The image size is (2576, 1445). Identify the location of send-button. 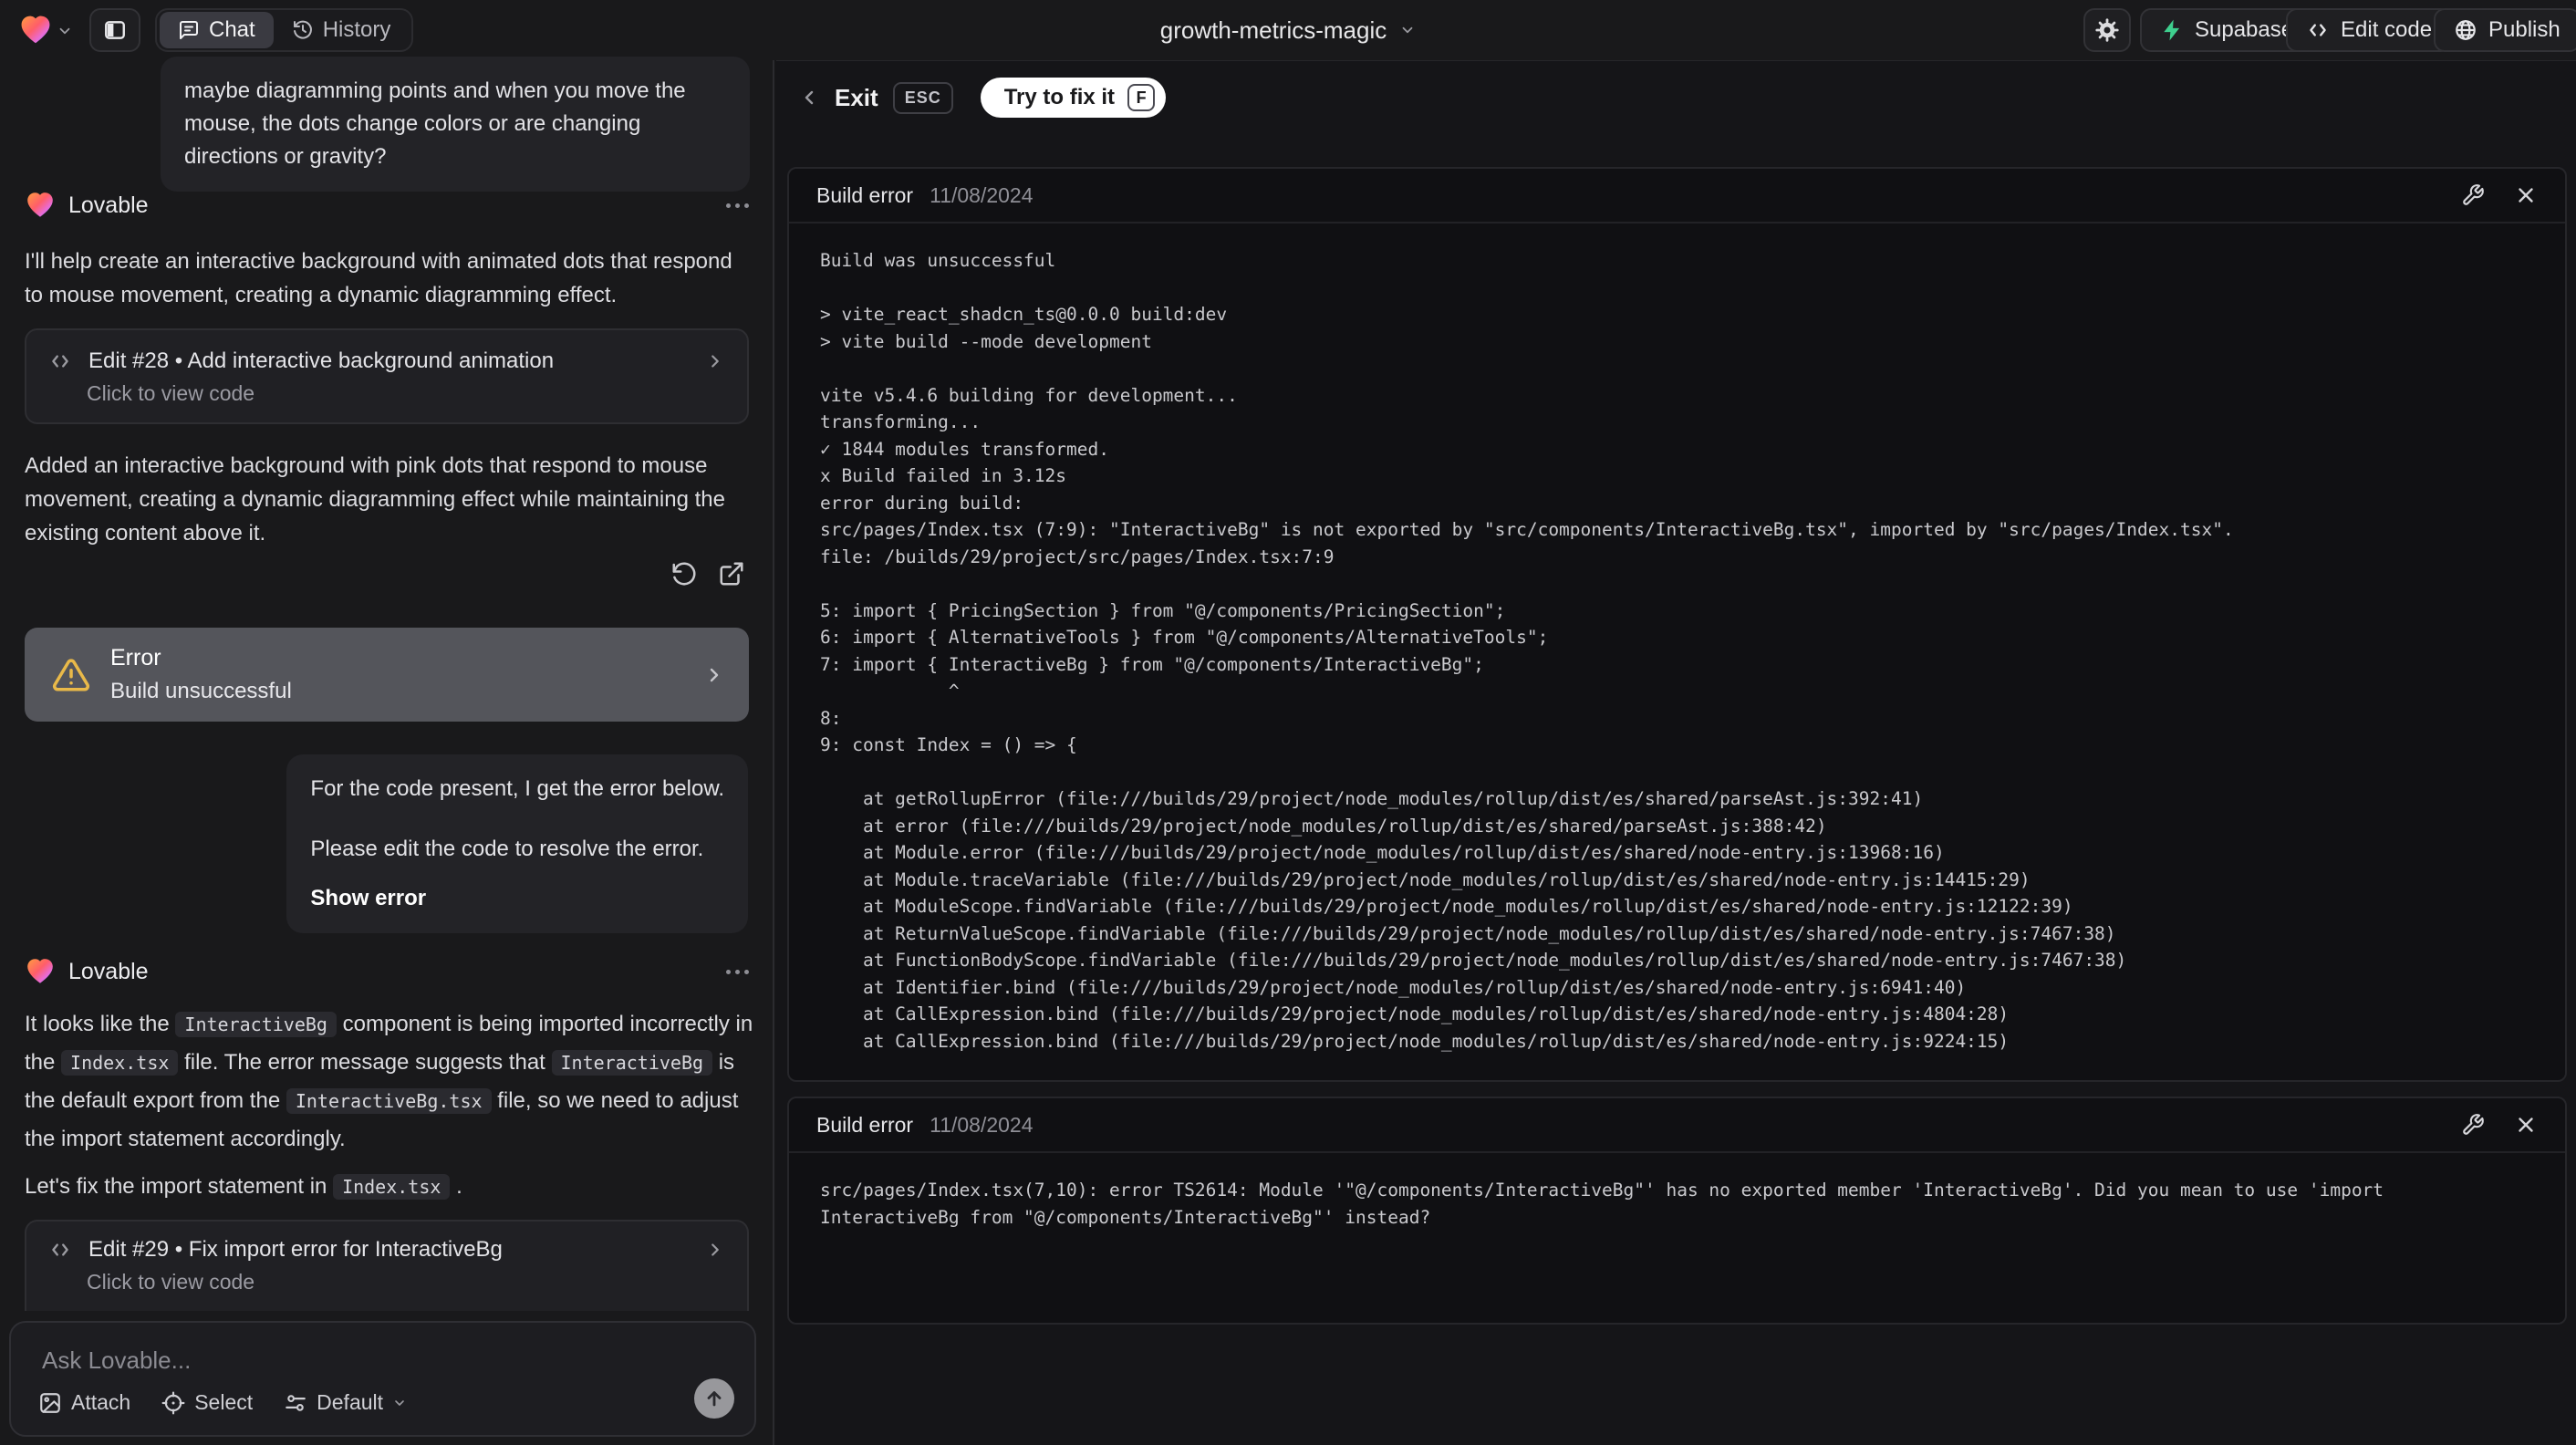
(714, 1398).